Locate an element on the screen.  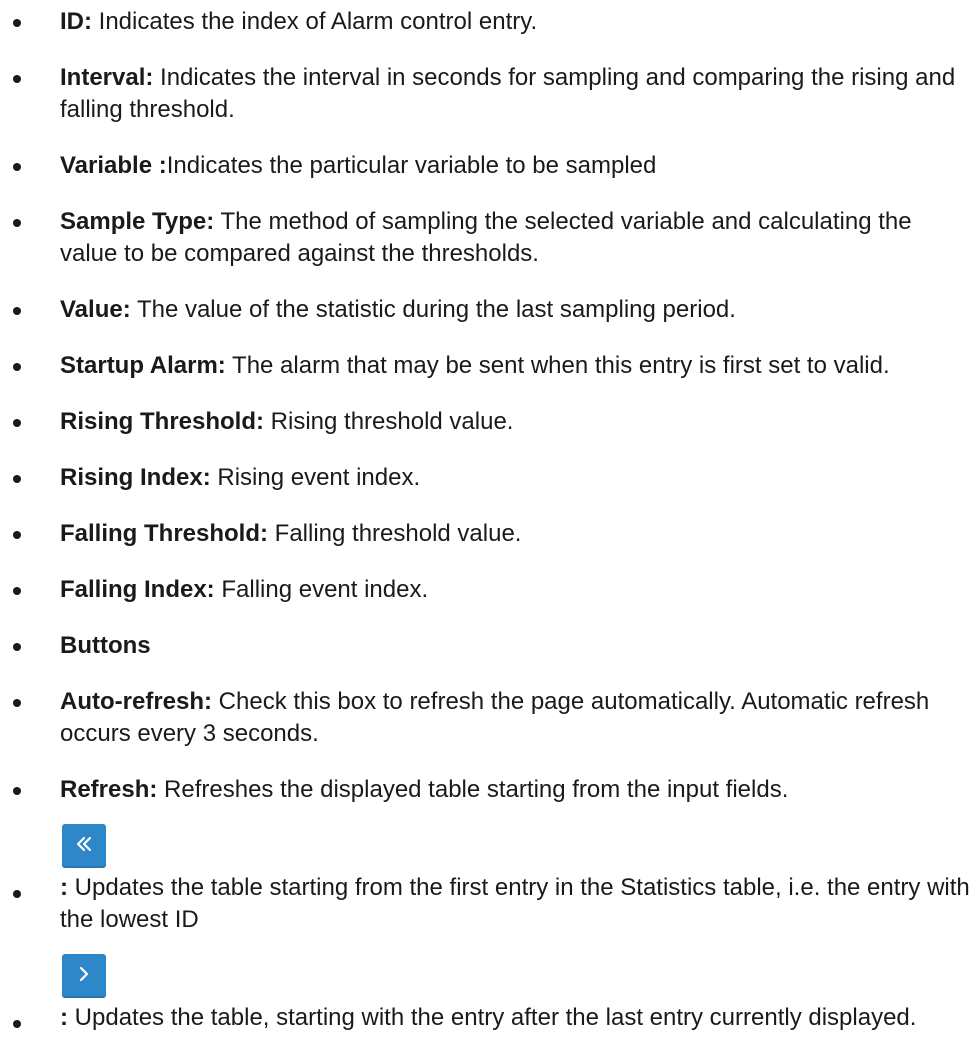
term: Startup Alarm: is located at coordinates (143, 365).